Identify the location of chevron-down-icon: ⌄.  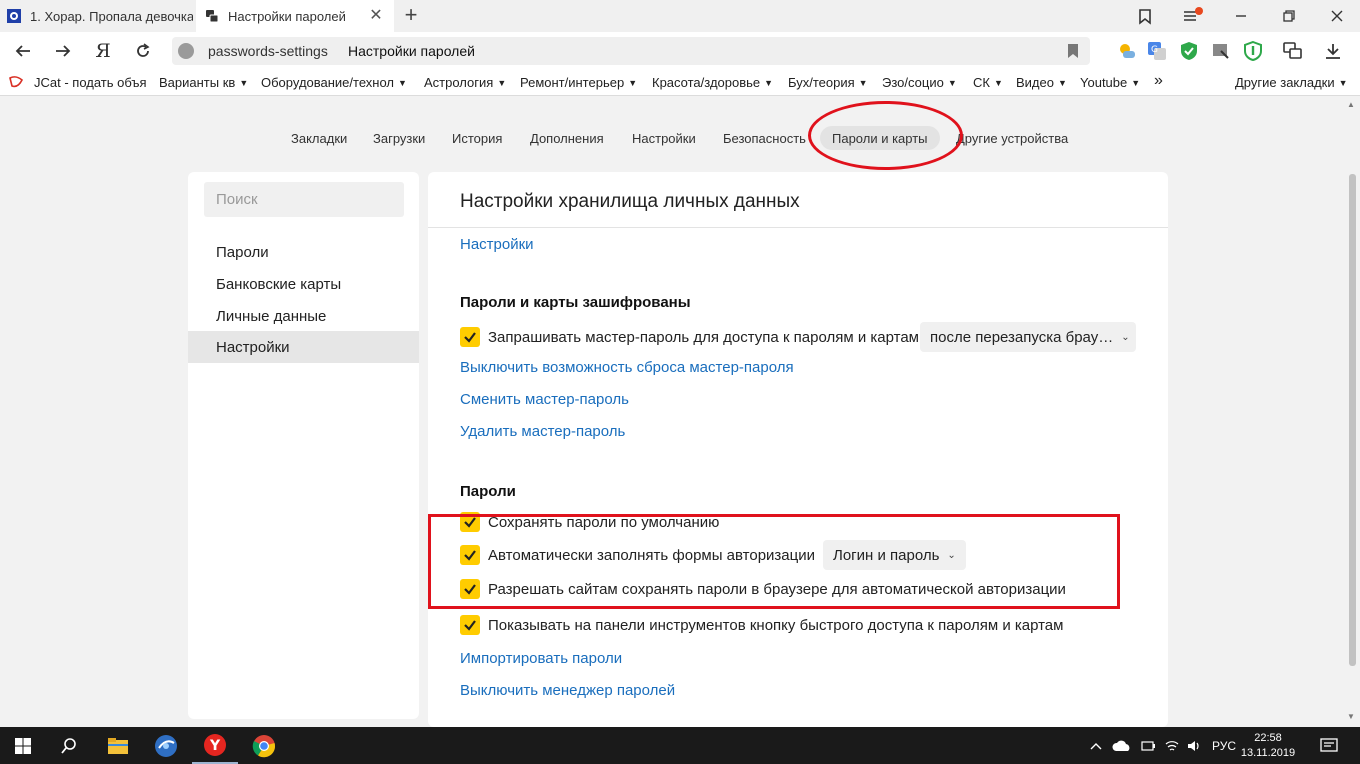
(1125, 337).